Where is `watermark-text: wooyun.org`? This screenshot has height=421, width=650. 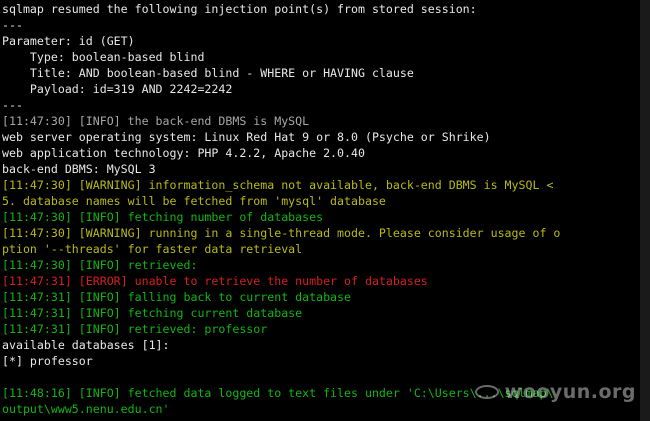
watermark-text: wooyun.org is located at coordinates (570, 392).